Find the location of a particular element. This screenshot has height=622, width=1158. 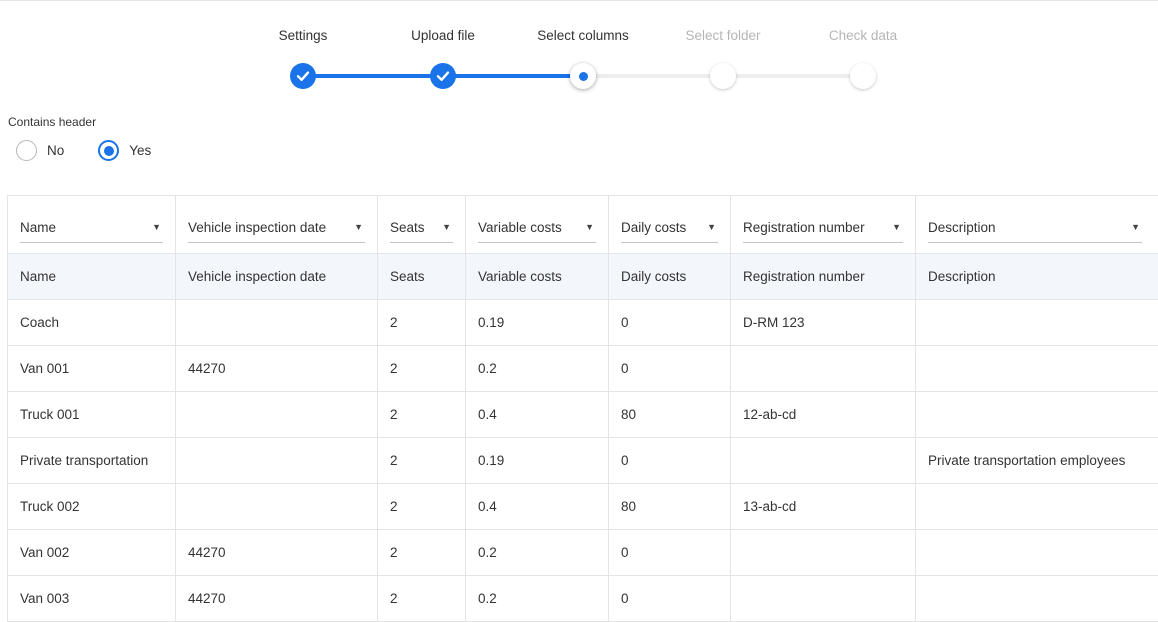

column-select-value: Variable costs is located at coordinates (520, 227).